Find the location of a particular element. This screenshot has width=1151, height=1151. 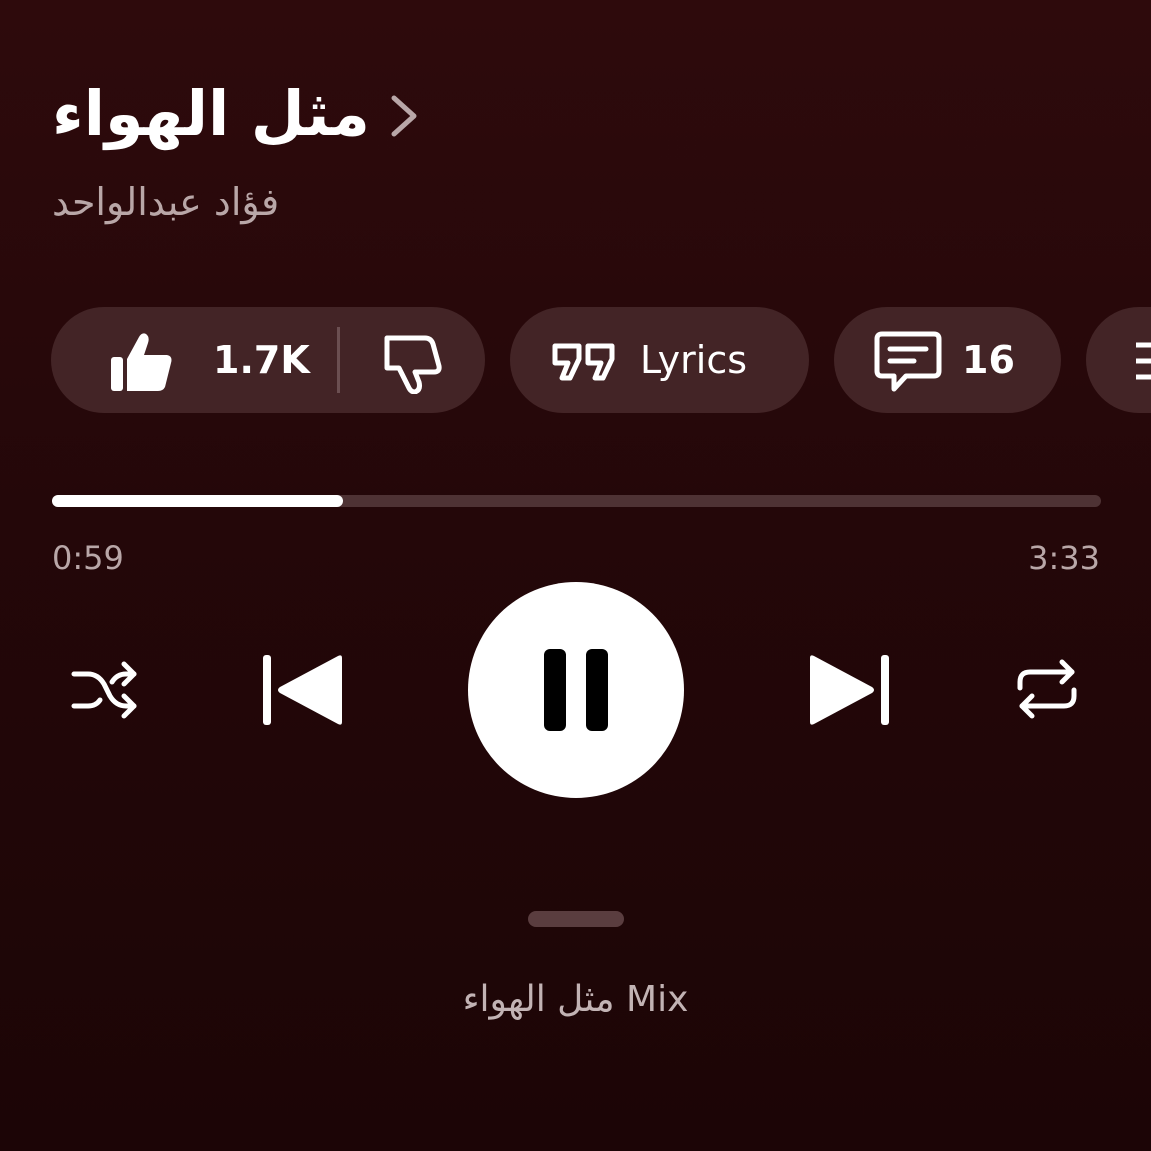

quote-icon is located at coordinates (583, 362).